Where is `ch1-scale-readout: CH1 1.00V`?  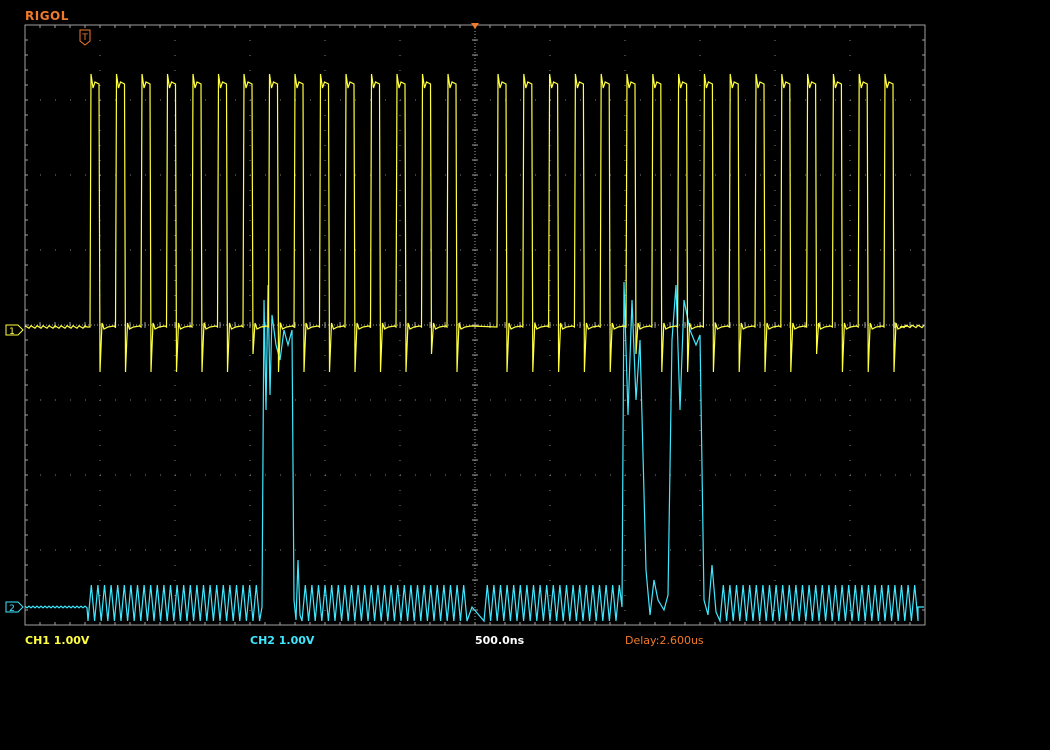
ch1-scale-readout: CH1 1.00V is located at coordinates (57, 640).